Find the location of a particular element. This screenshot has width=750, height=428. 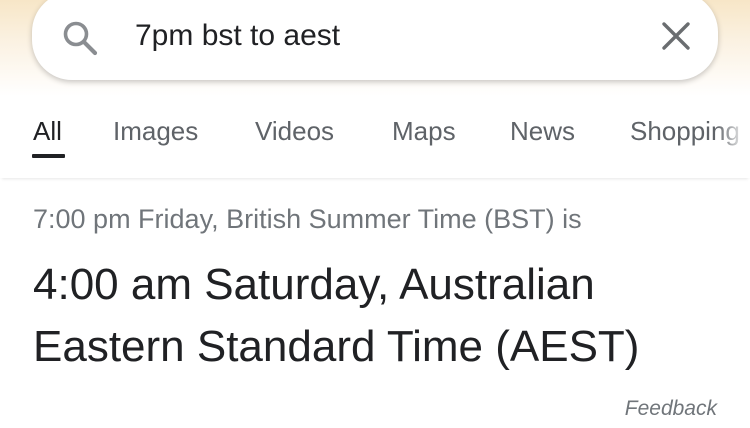

tab-news: News is located at coordinates (542, 131).